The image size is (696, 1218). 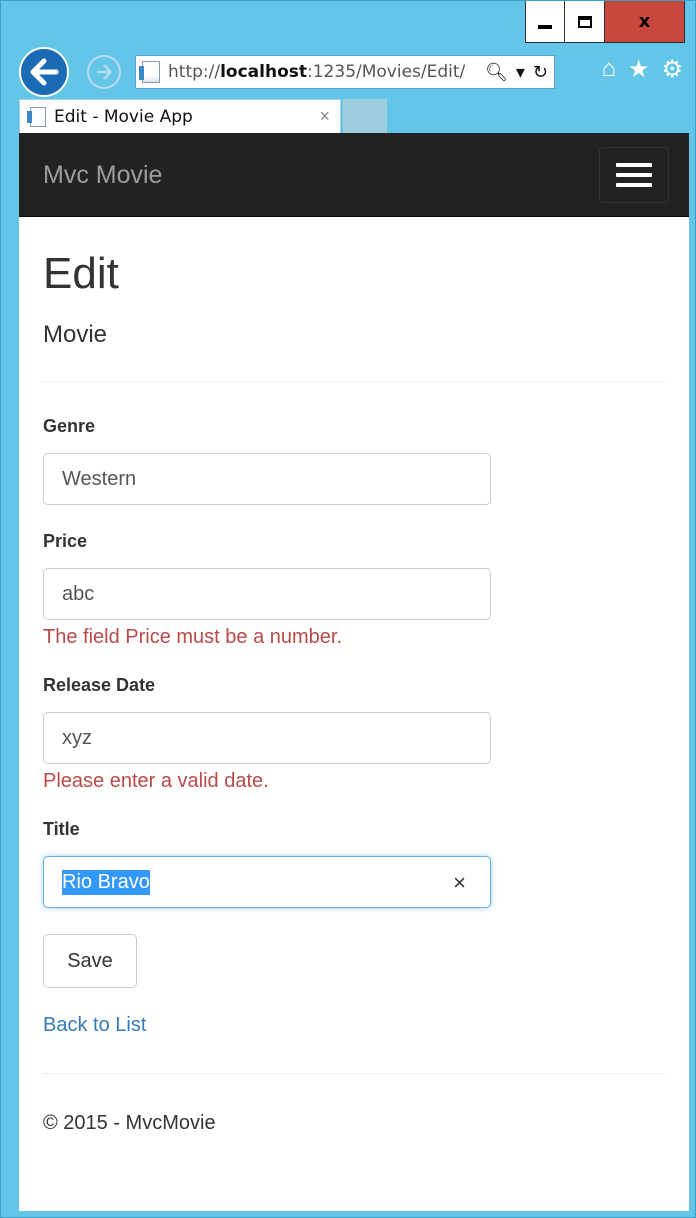 I want to click on forward-button, so click(x=104, y=72).